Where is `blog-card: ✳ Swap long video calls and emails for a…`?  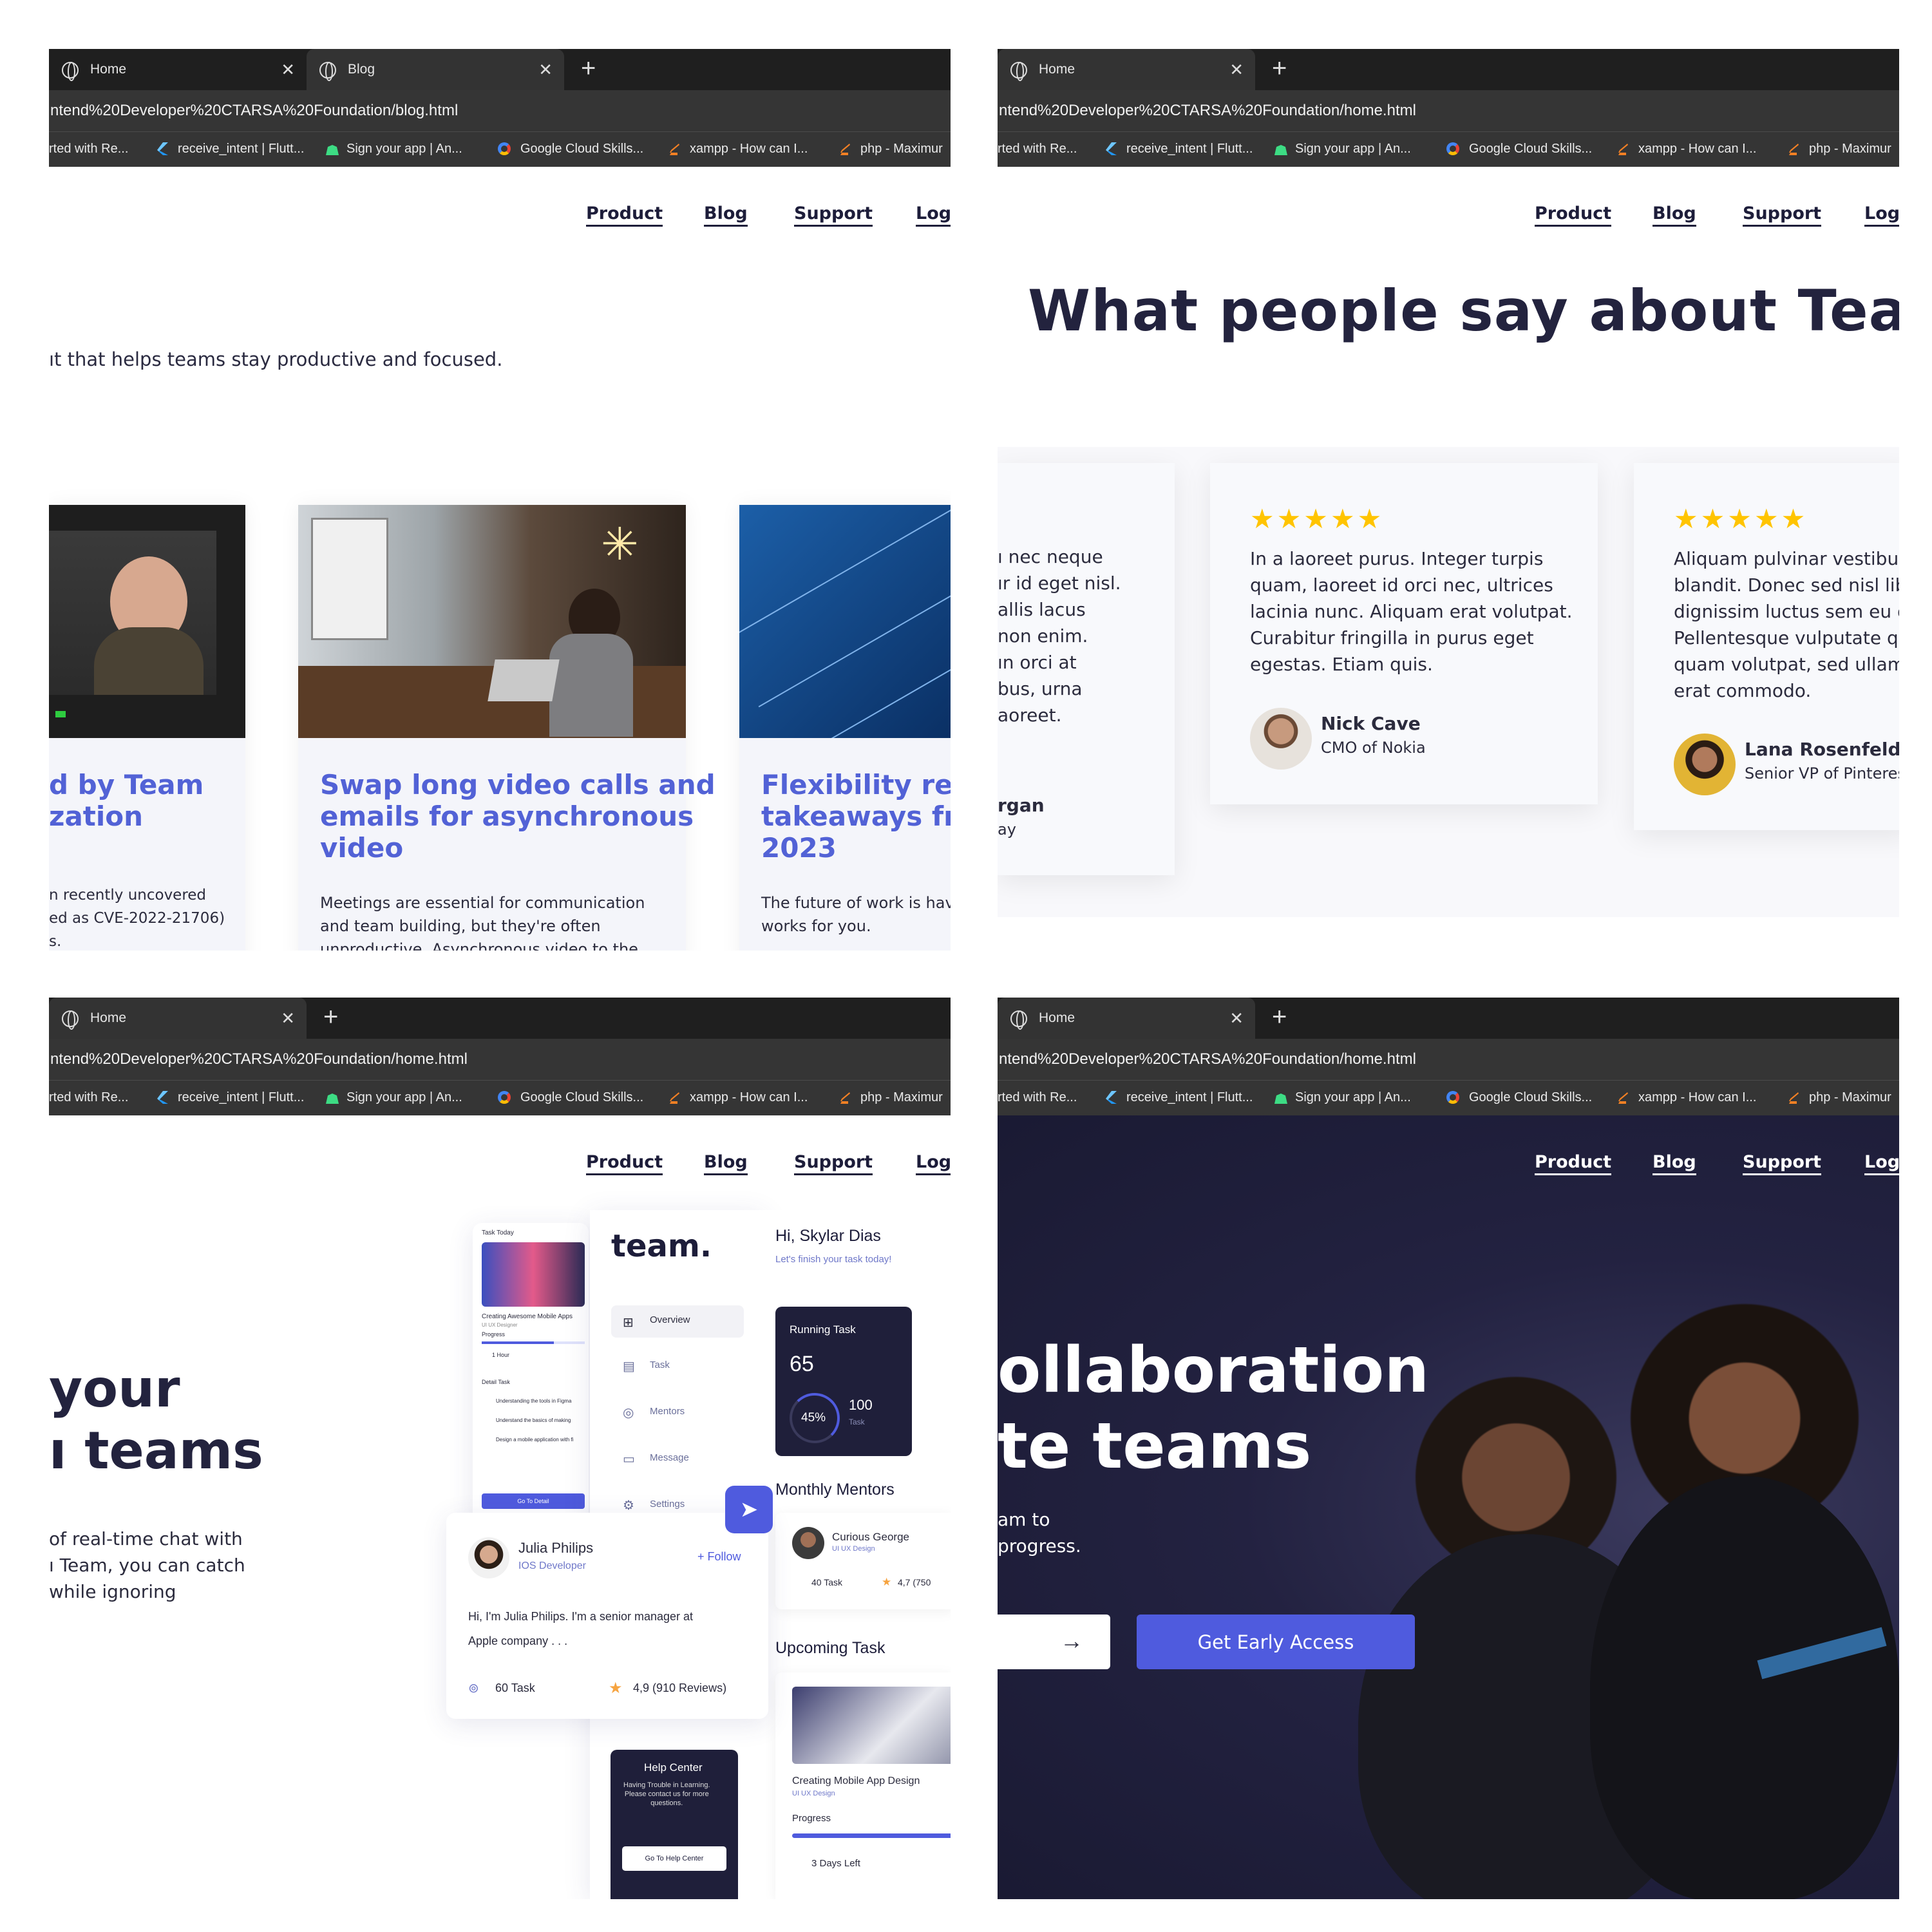
blog-card: ✳ Swap long video calls and emails for a… is located at coordinates (507, 728).